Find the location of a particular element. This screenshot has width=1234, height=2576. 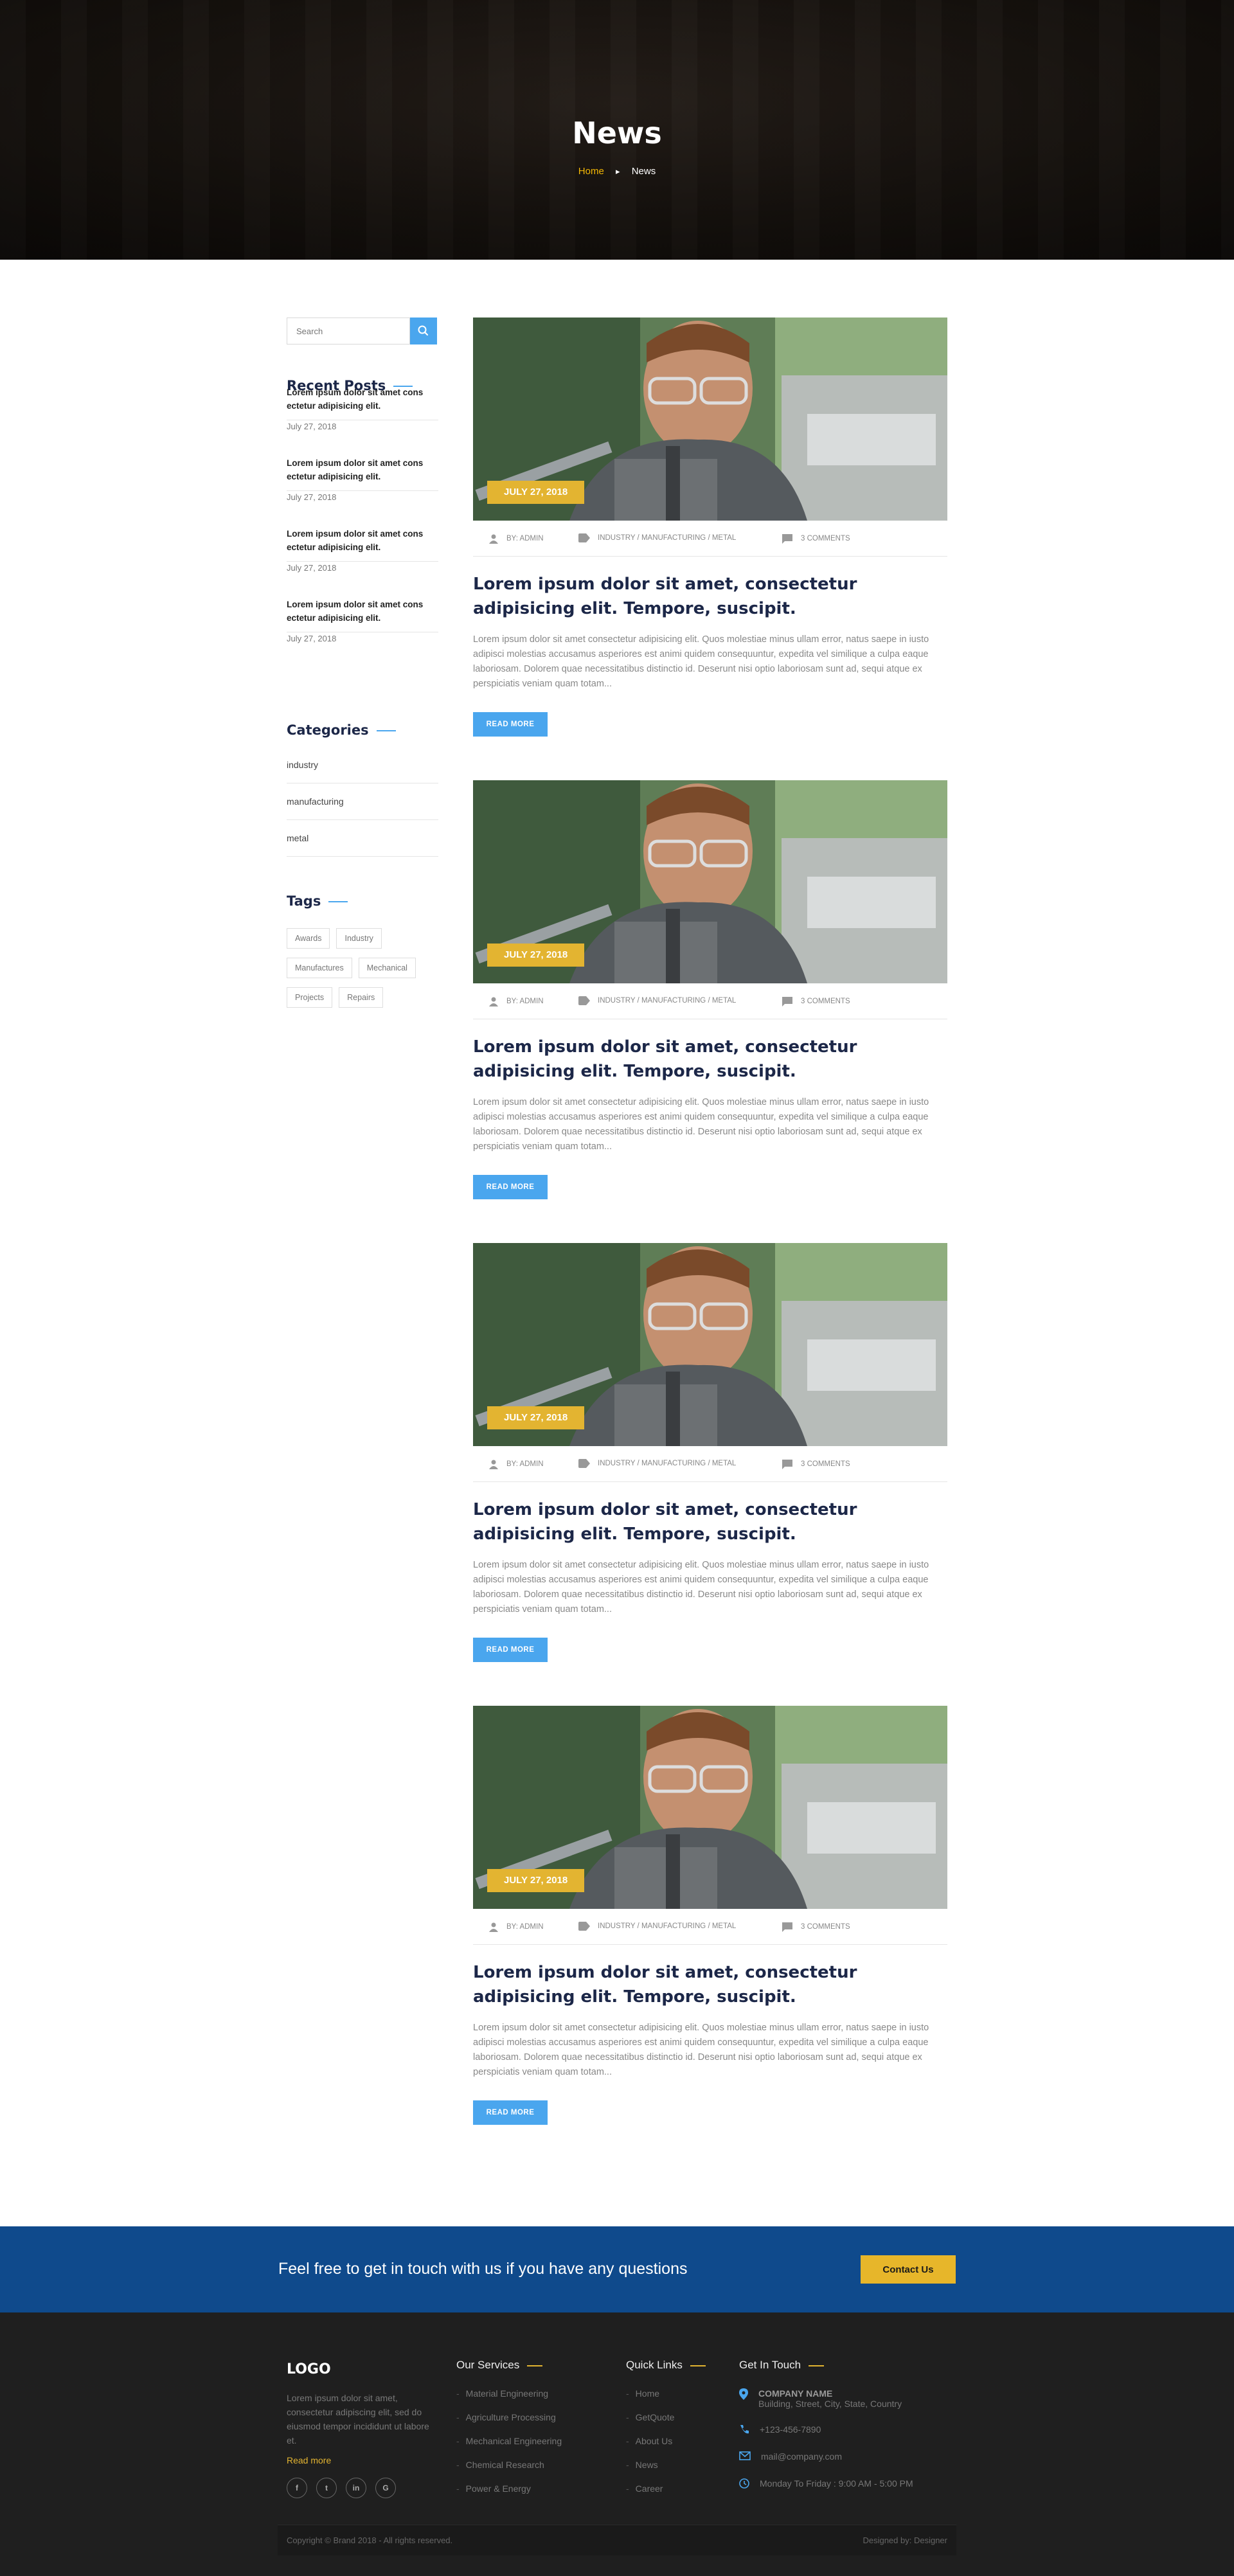

quick-link: - Career is located at coordinates (650, 2495).